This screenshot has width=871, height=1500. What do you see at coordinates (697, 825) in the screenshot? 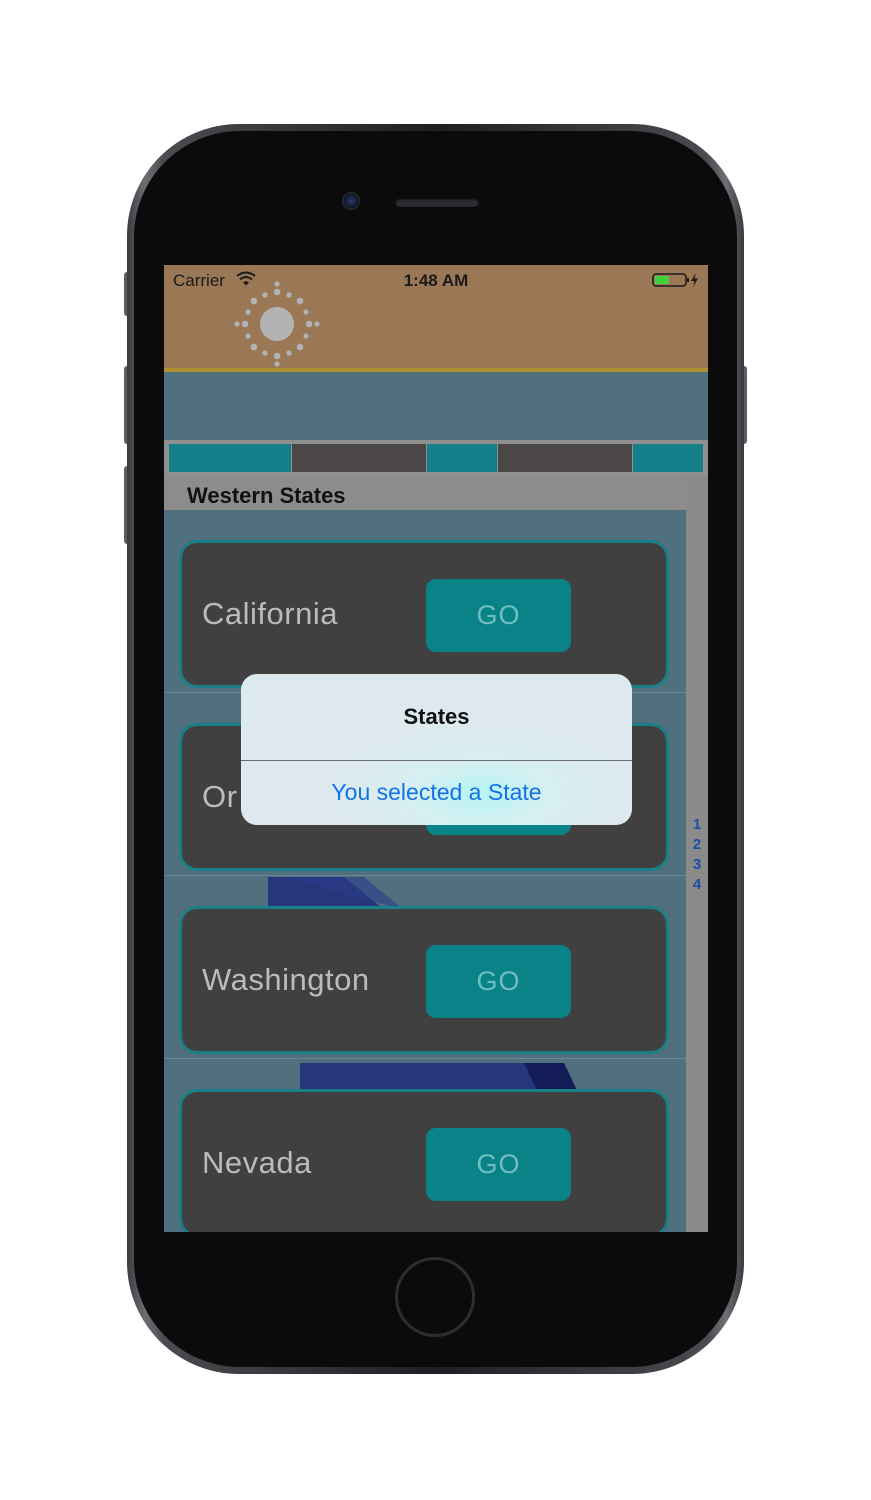
I see `index-item-1: 1` at bounding box center [697, 825].